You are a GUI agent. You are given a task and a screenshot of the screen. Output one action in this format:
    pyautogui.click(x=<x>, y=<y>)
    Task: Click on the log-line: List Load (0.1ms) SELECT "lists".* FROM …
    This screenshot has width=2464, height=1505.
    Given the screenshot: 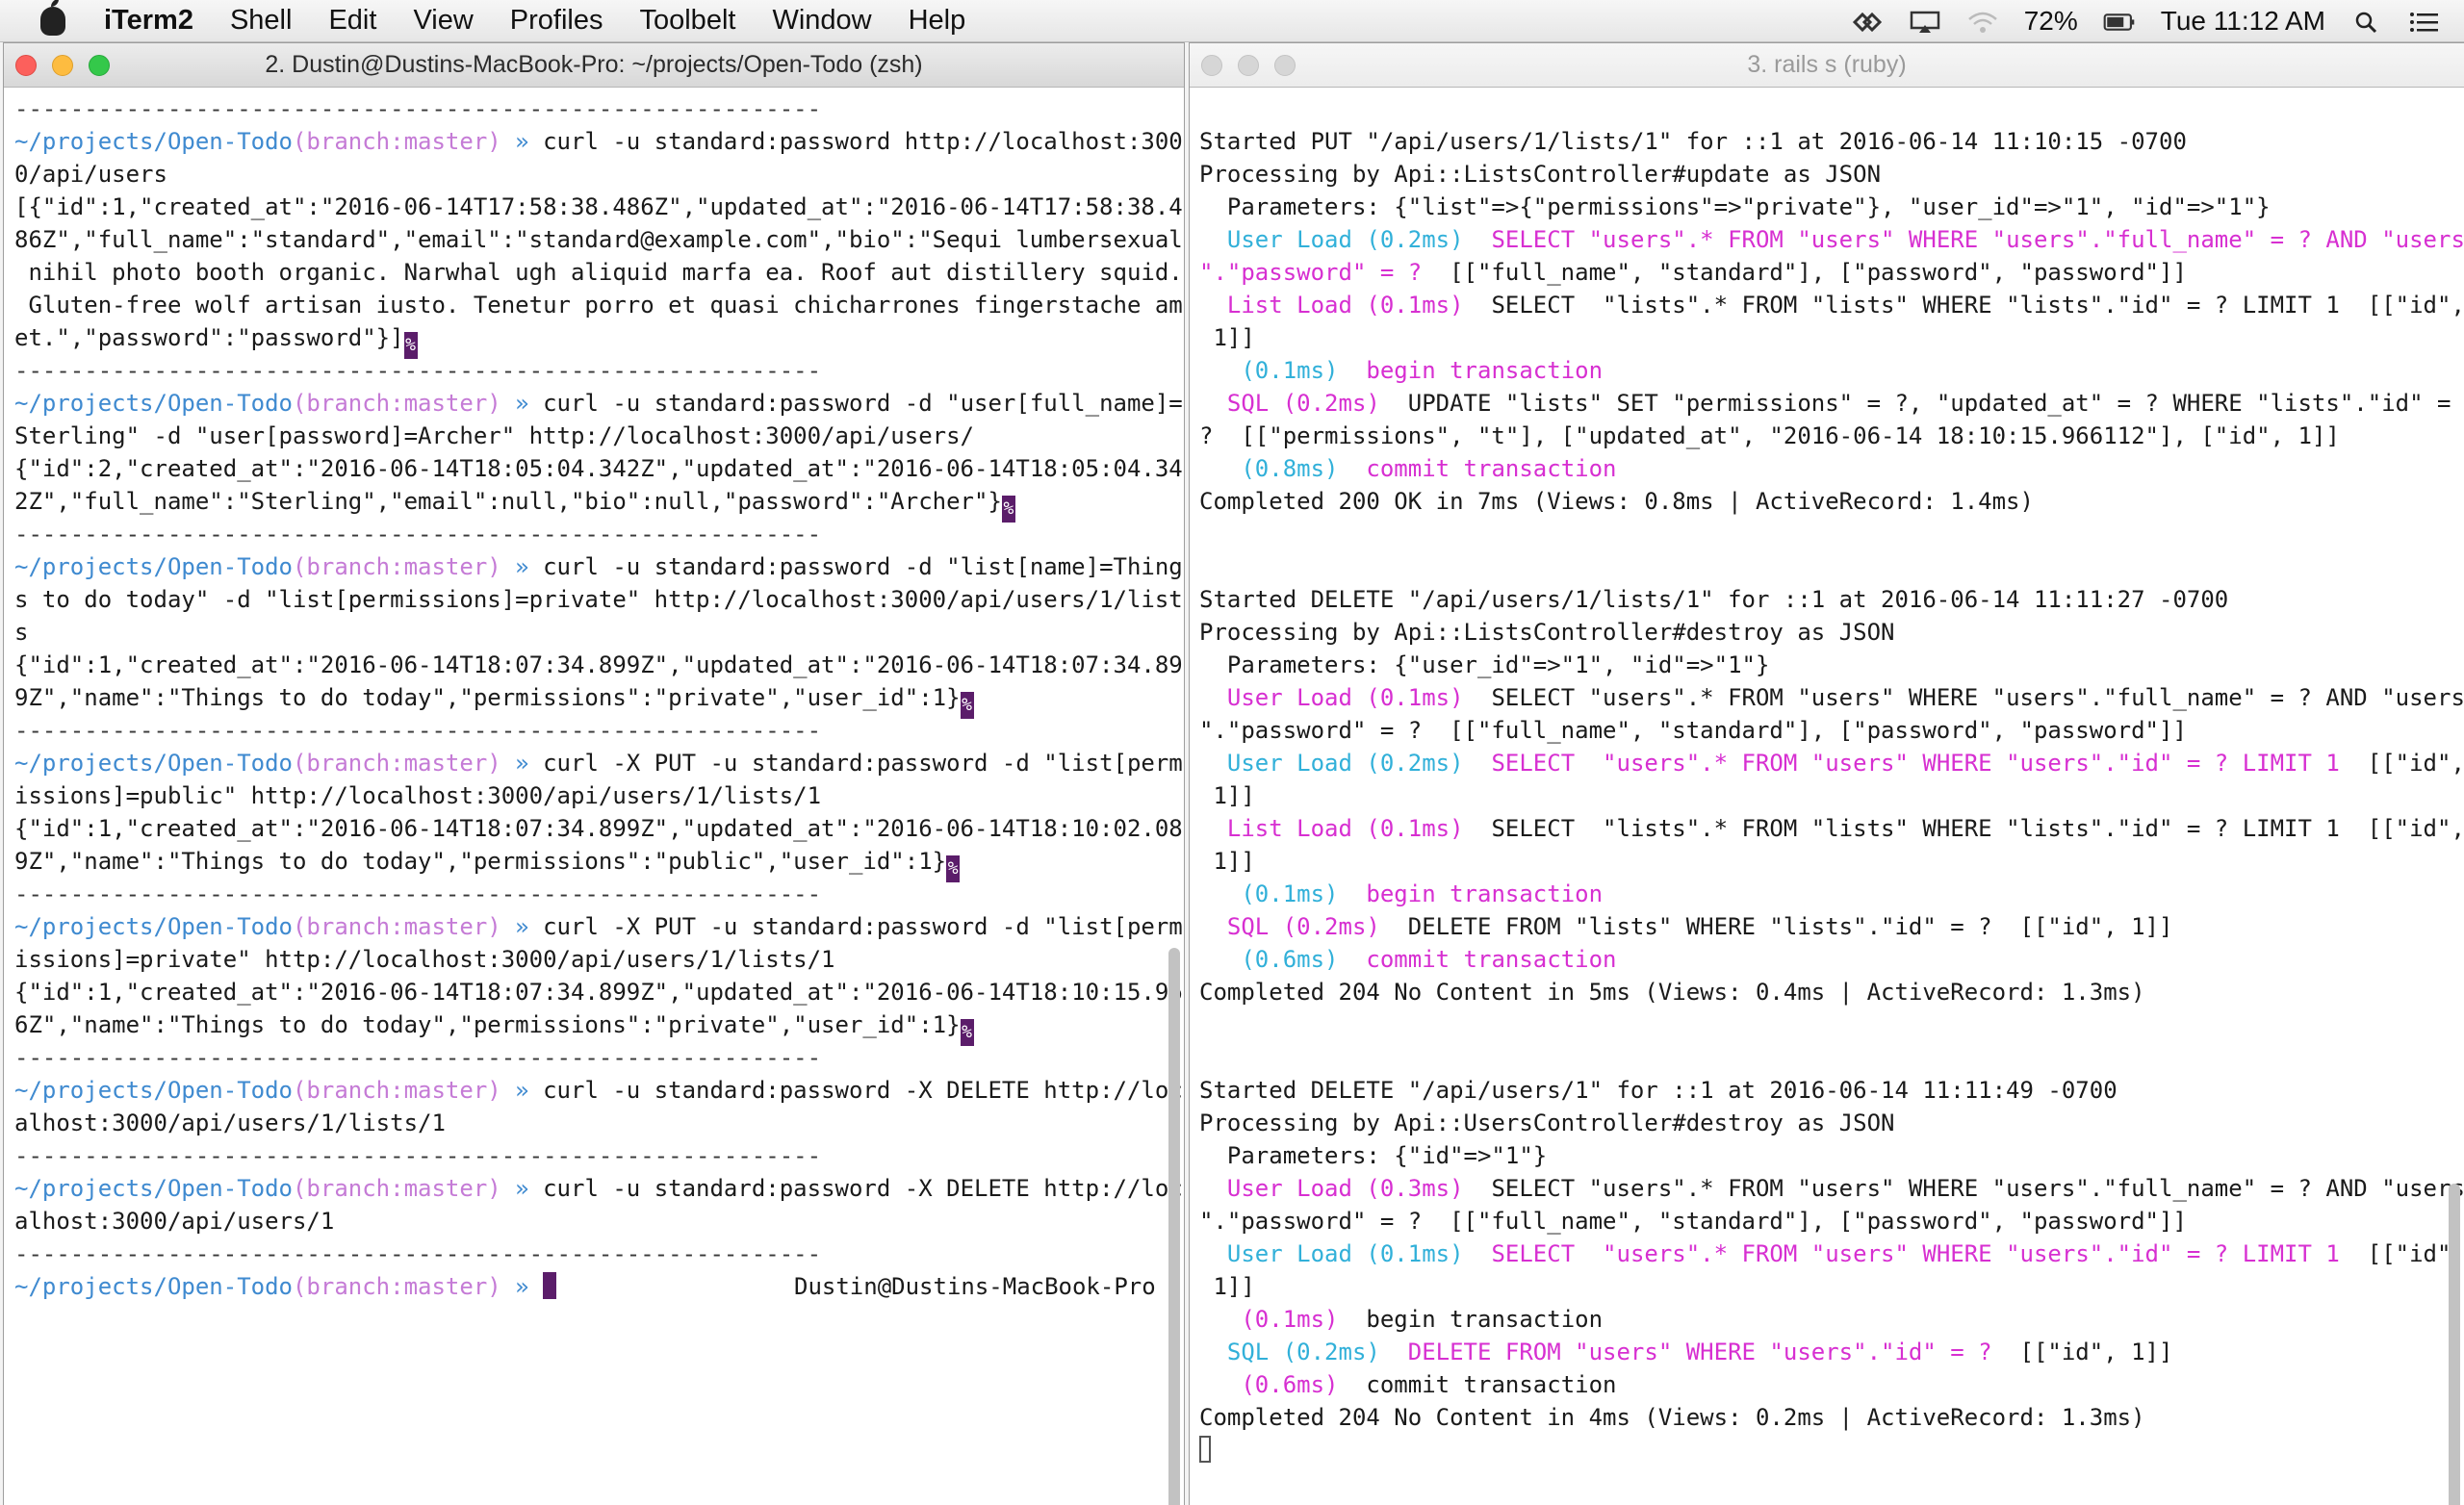 What is the action you would take?
    pyautogui.click(x=1831, y=305)
    